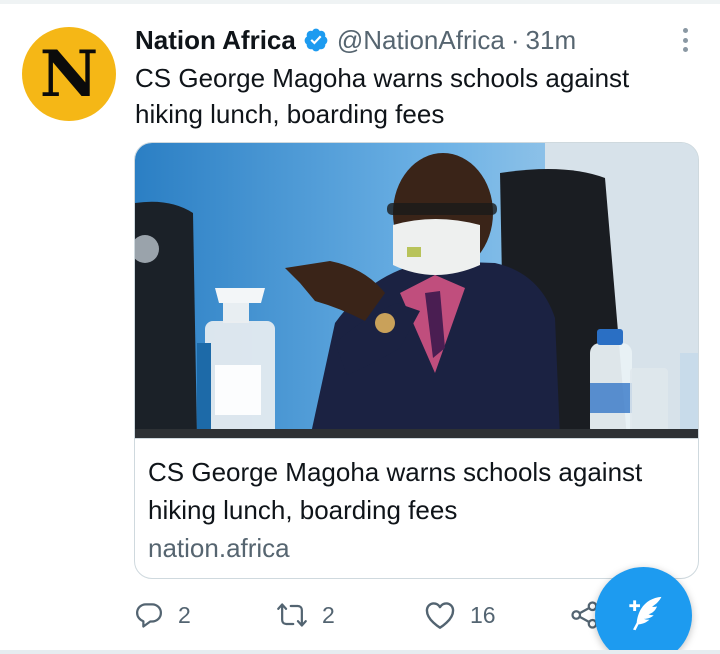 The width and height of the screenshot is (720, 654). I want to click on verified-badge-icon, so click(316, 40).